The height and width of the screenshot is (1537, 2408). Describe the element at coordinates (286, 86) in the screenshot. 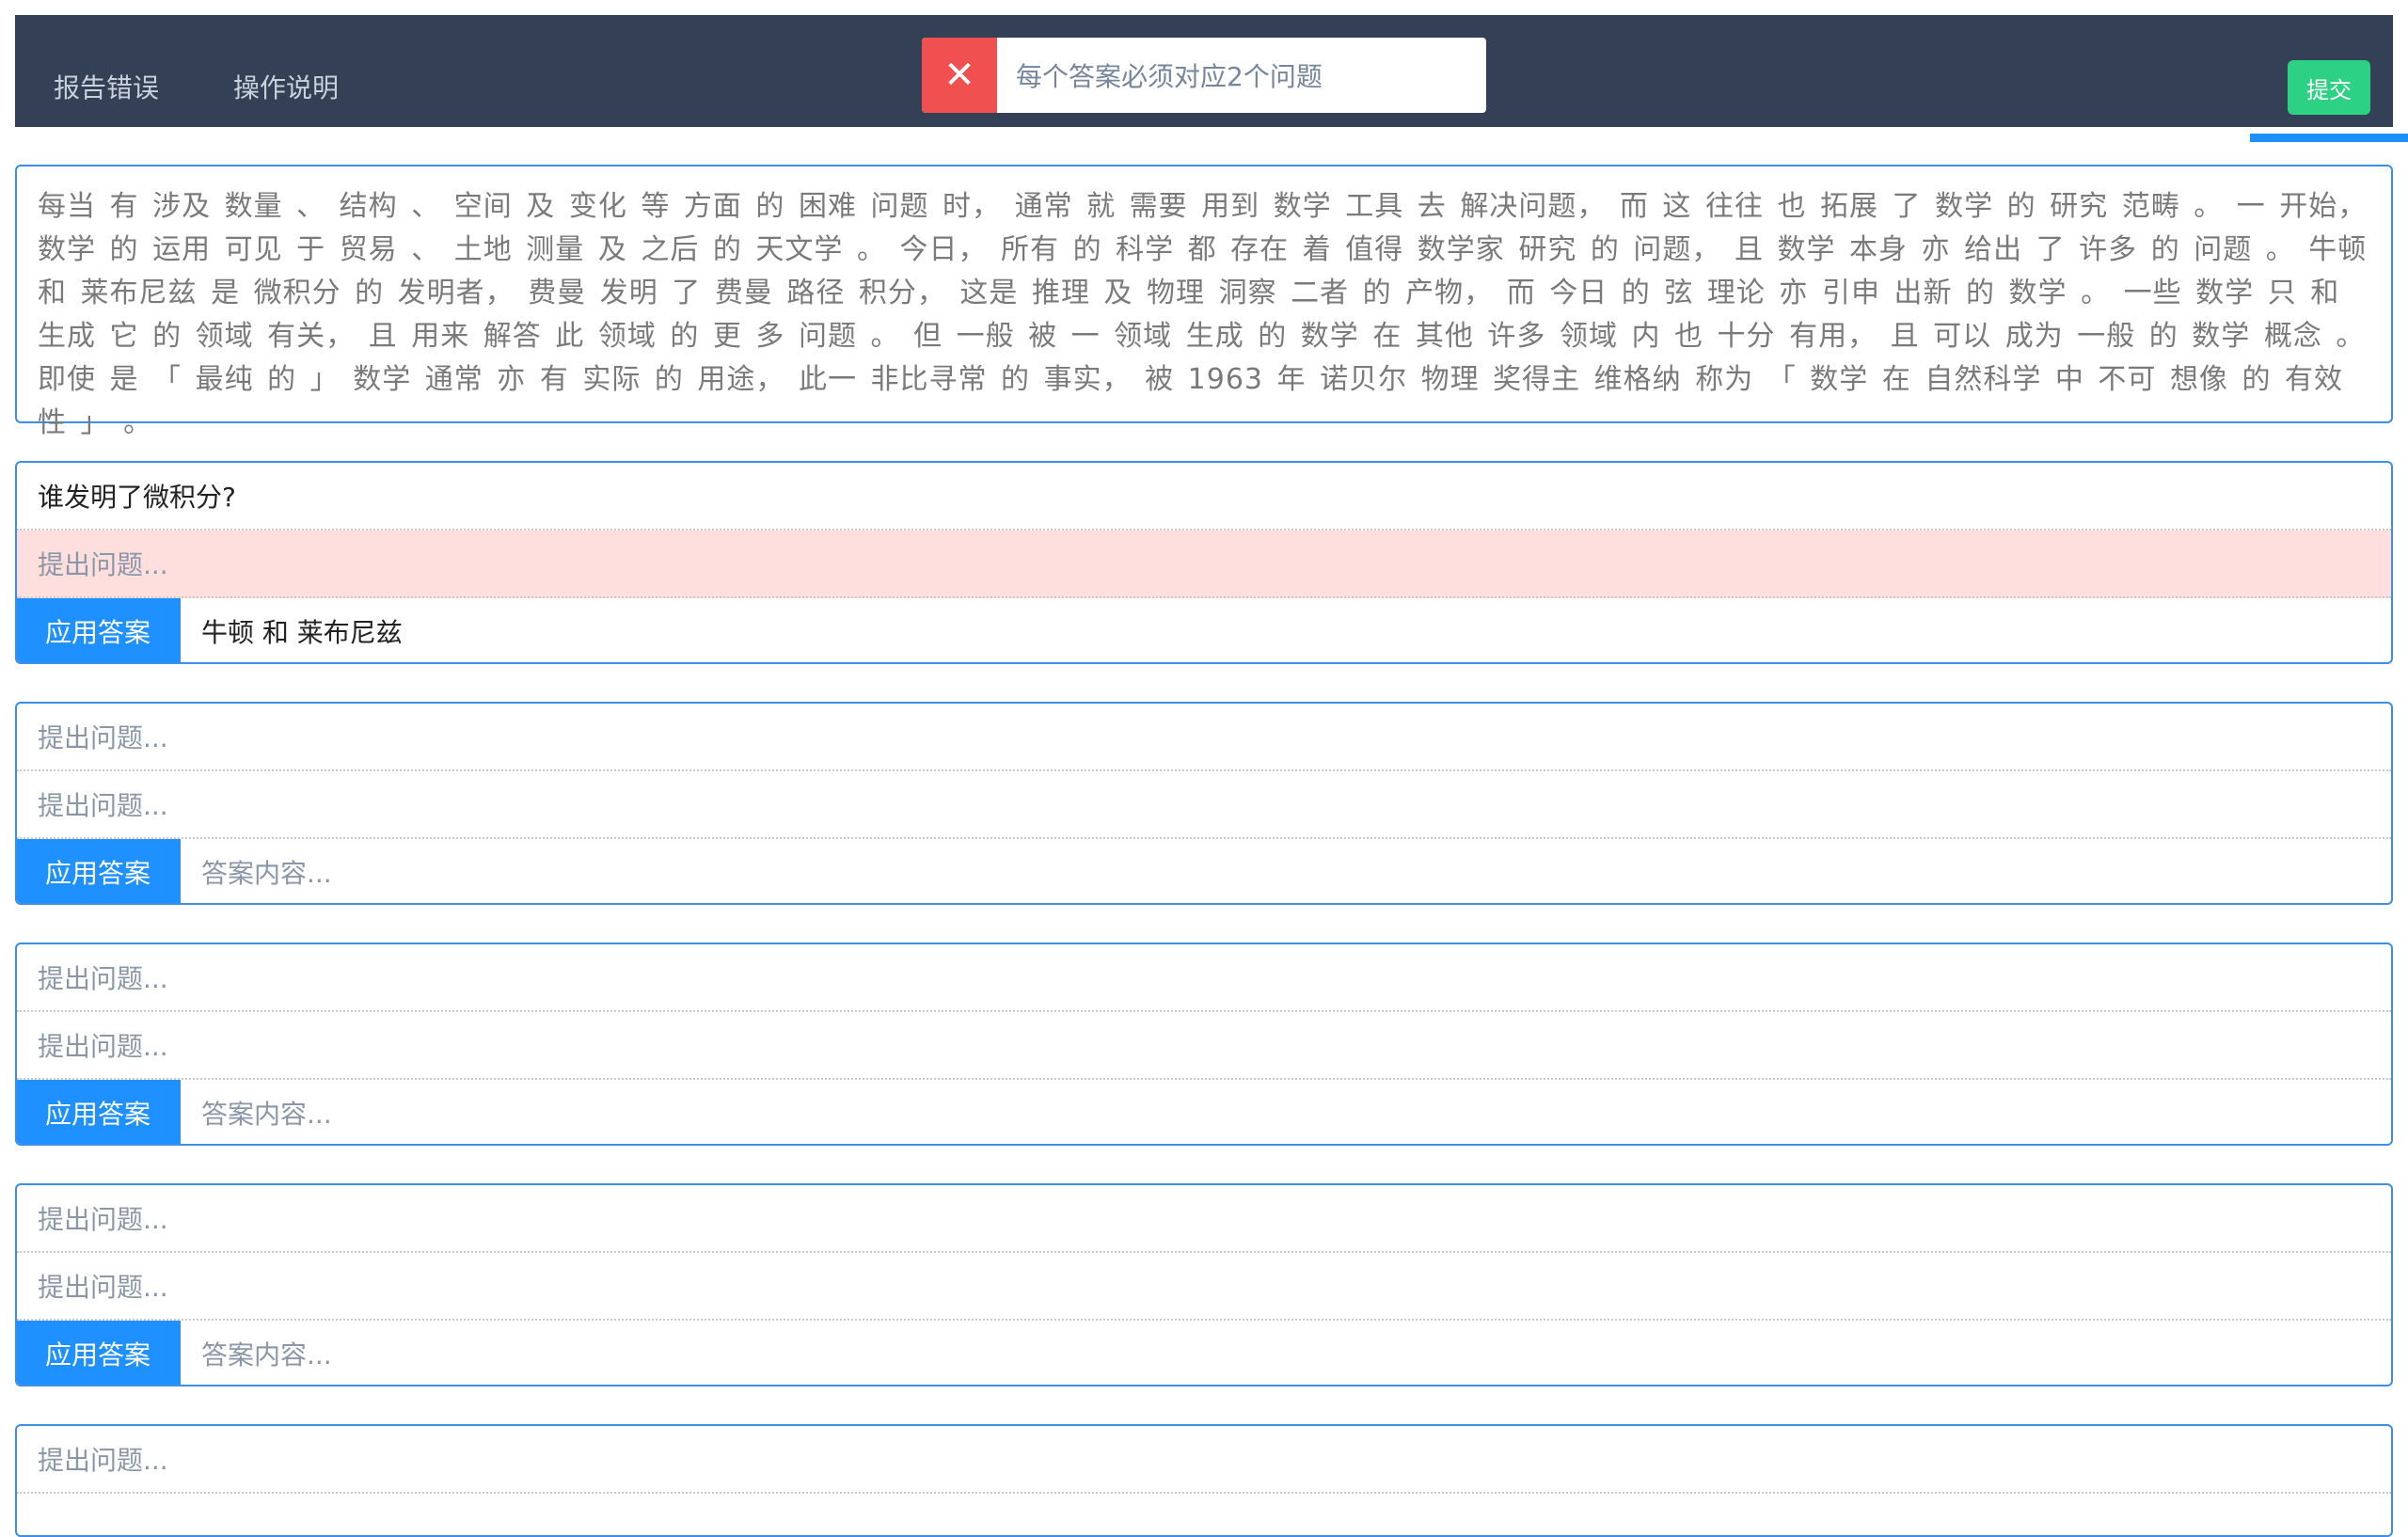

I see `instructions-link: 操作说明` at that location.